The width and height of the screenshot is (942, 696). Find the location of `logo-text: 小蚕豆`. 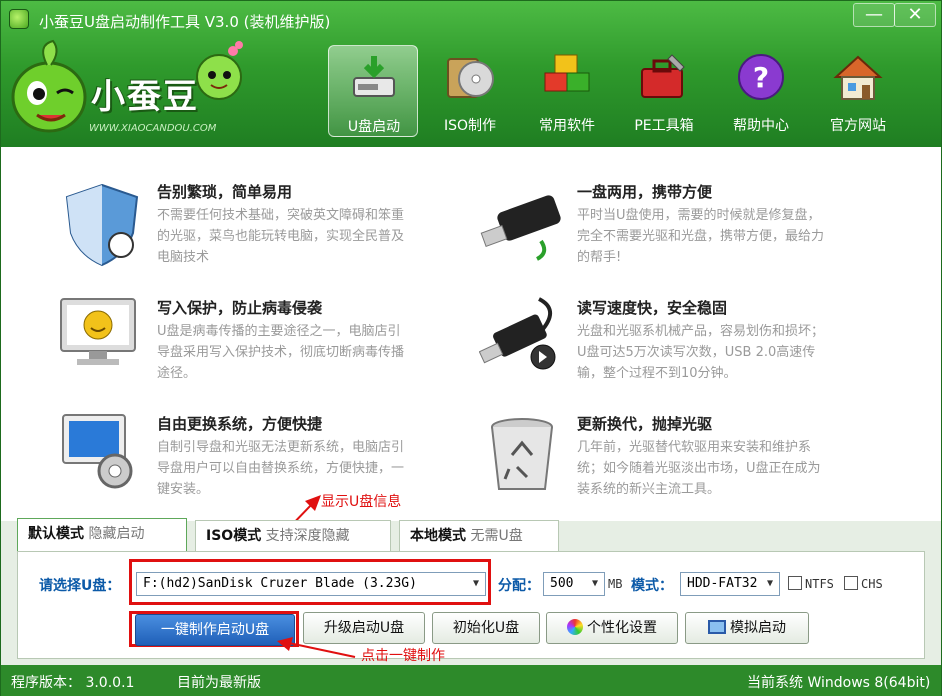

logo-text: 小蚕豆 is located at coordinates (145, 97).